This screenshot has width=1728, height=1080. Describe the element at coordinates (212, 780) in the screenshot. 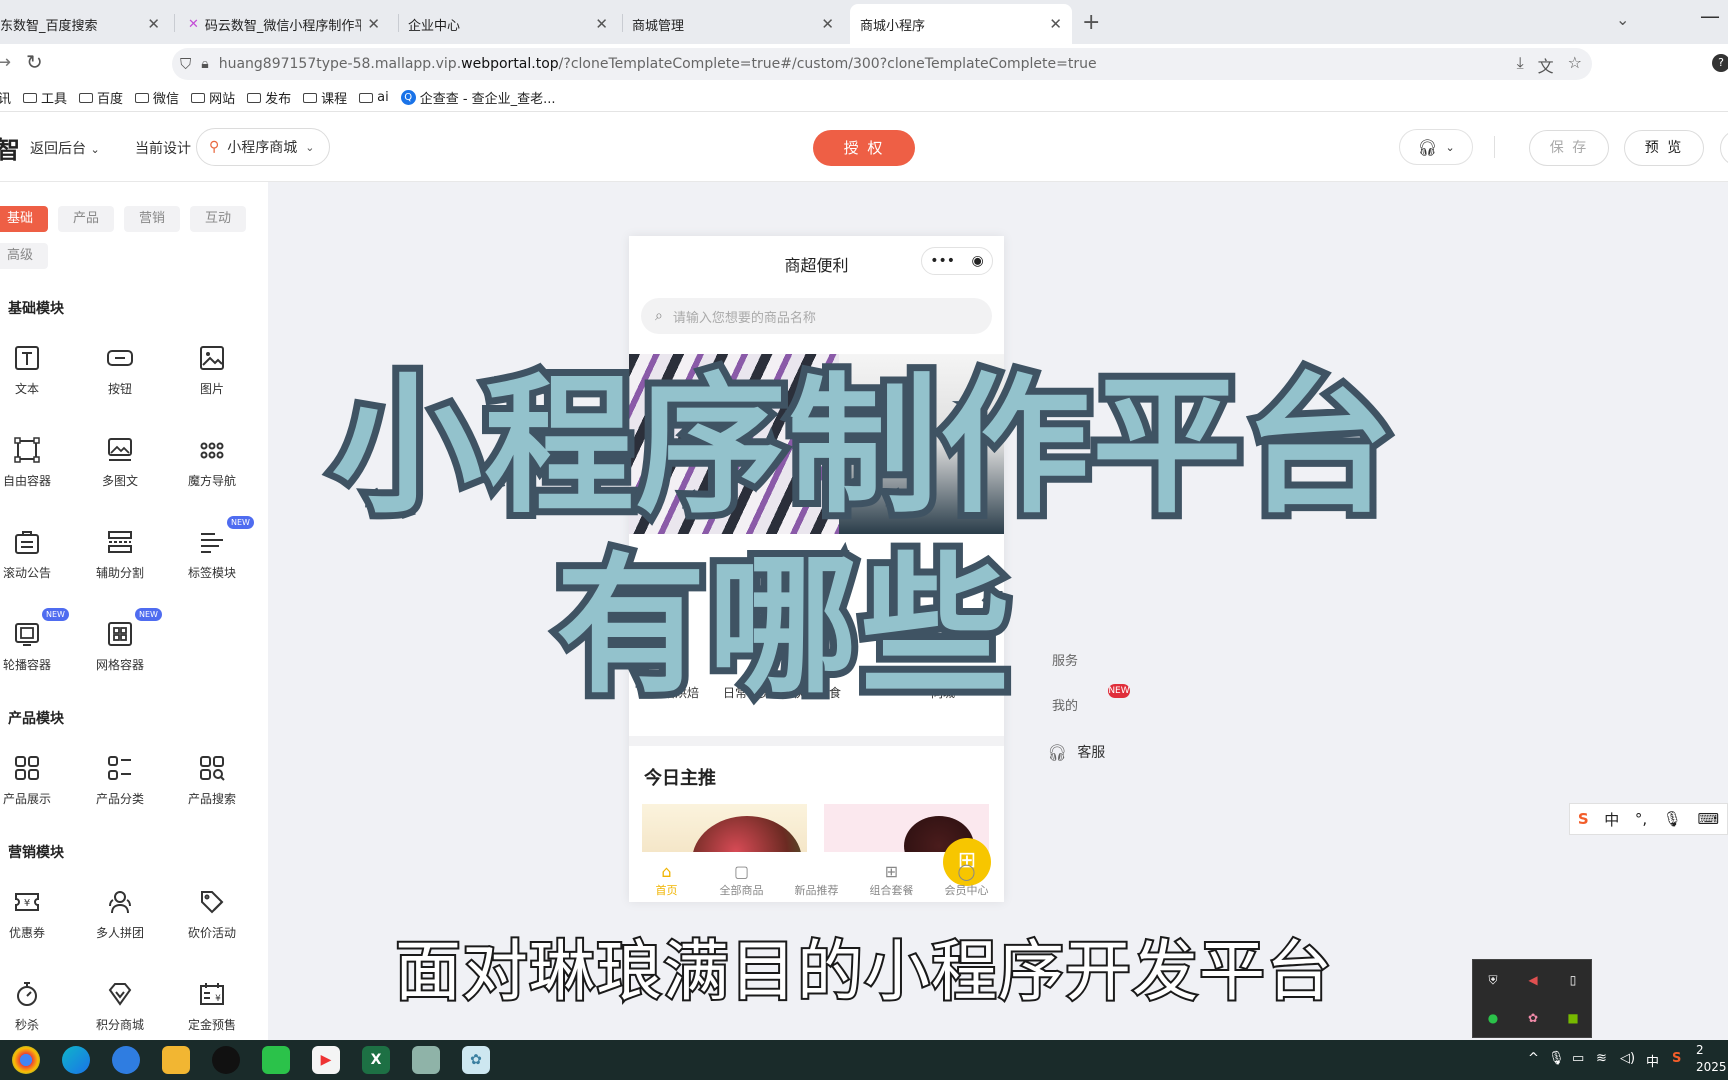

I see `widget-product-search: 产品搜索` at that location.